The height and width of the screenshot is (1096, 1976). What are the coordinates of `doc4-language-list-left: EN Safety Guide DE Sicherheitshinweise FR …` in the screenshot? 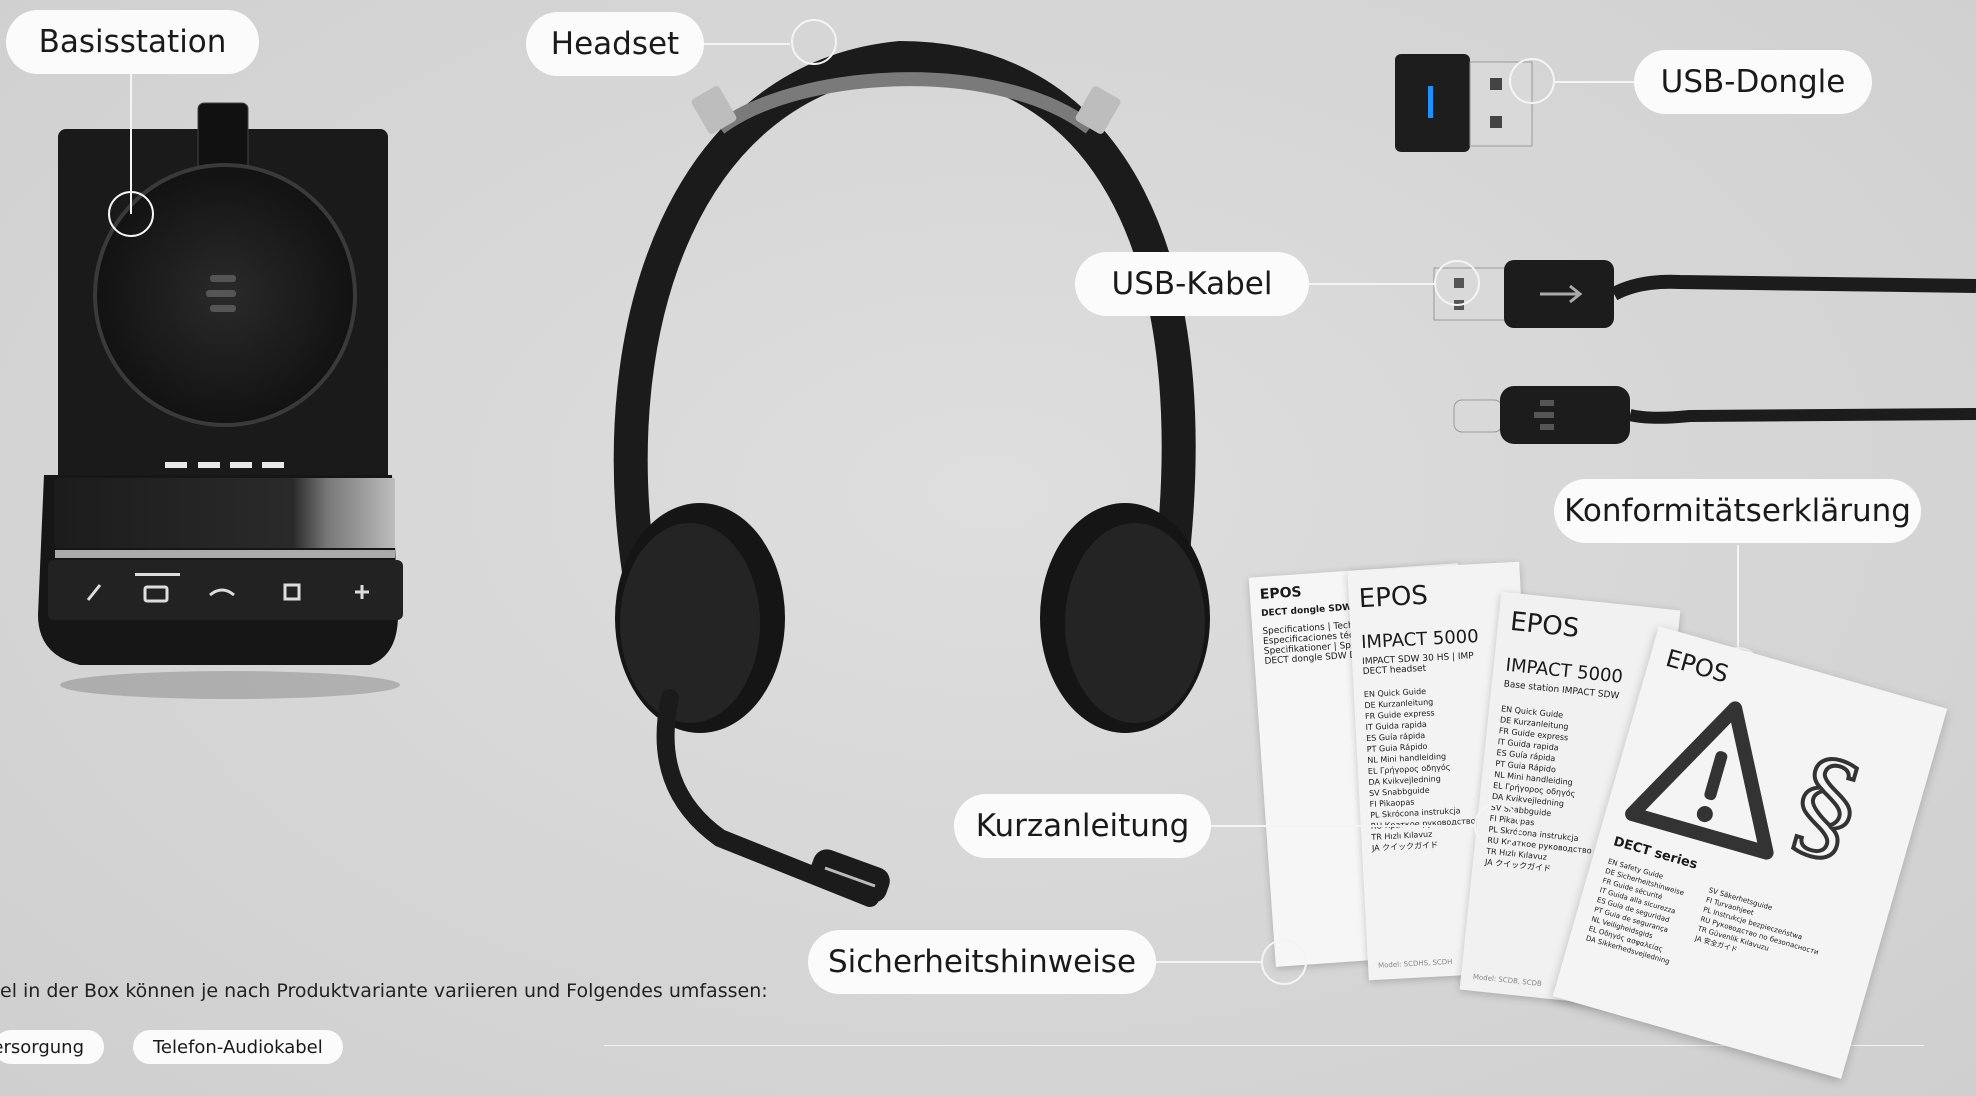 It's located at (1639, 911).